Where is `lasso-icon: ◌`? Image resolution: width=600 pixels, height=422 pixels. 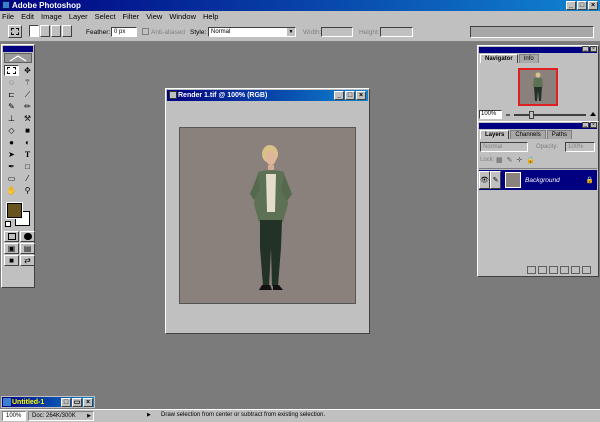
lasso-icon: ◌ is located at coordinates (11, 82).